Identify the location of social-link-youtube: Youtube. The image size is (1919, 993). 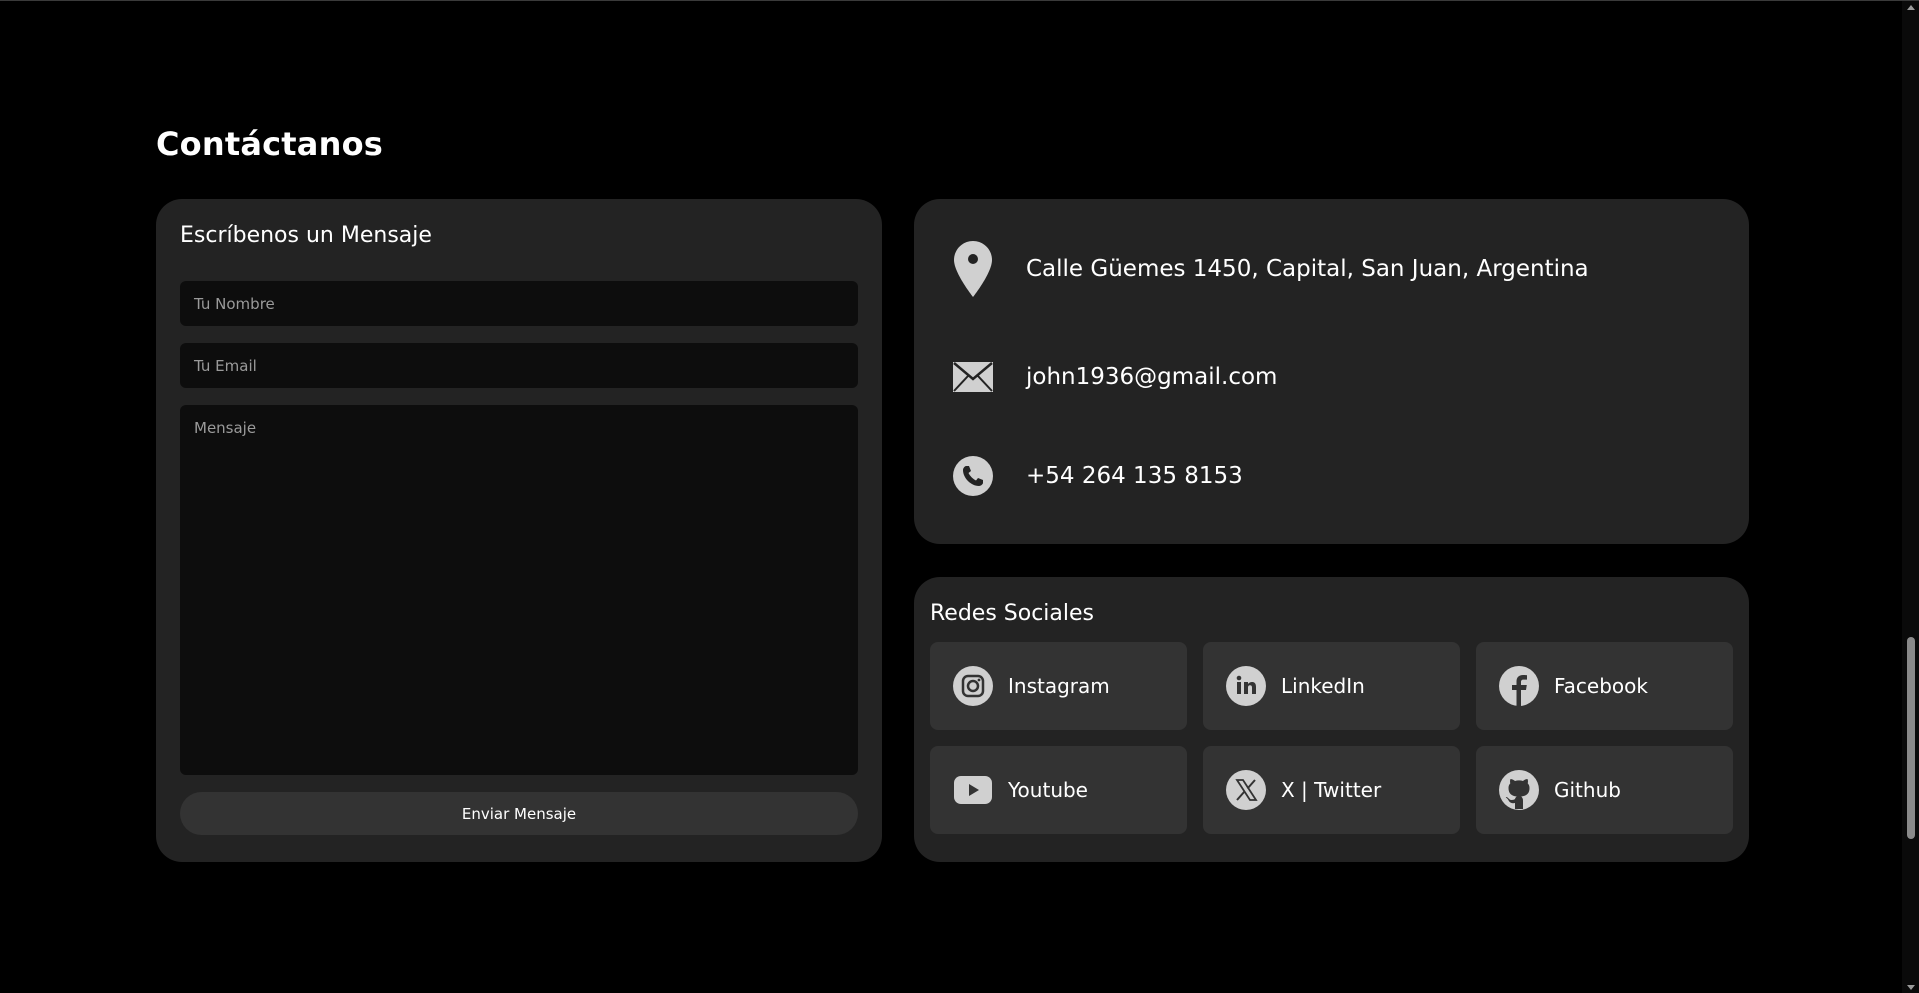
(1058, 790).